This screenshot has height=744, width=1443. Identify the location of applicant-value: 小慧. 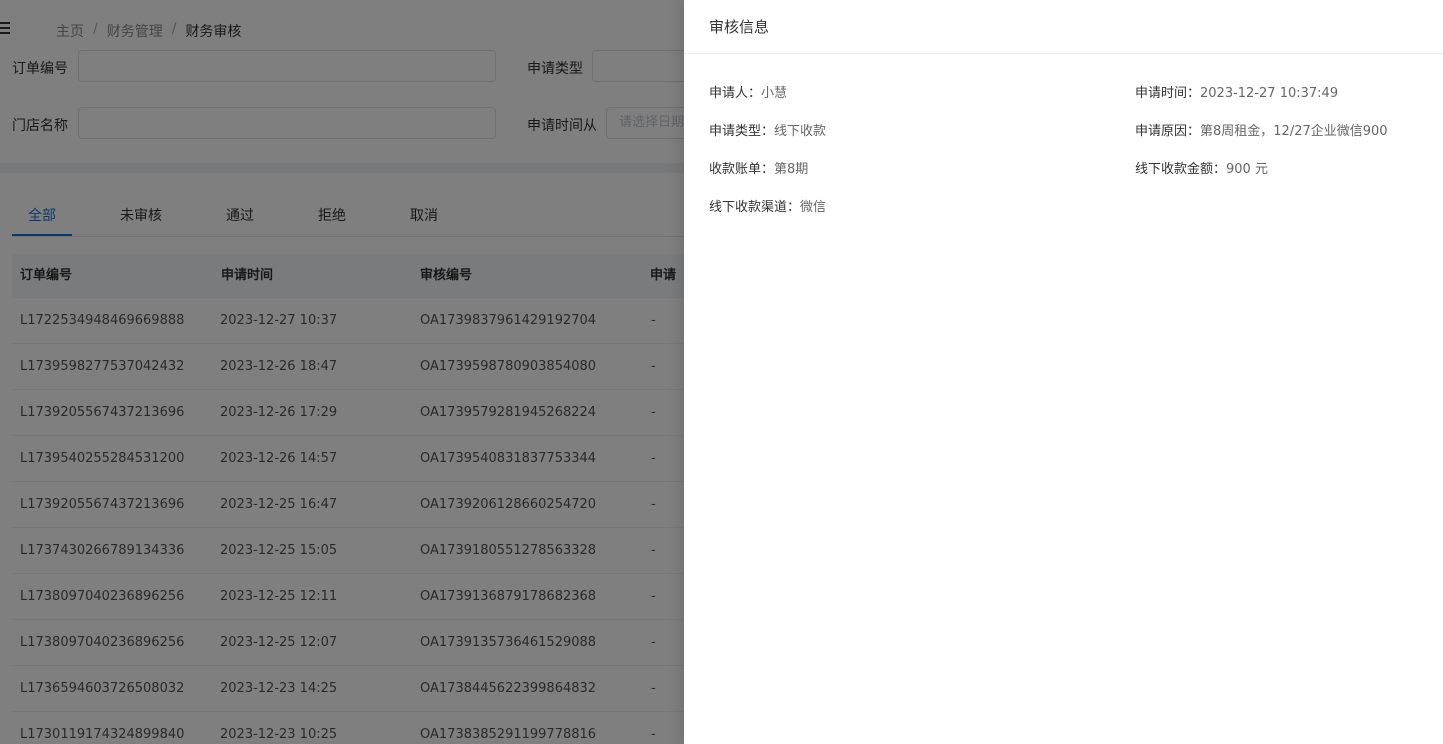
(774, 93).